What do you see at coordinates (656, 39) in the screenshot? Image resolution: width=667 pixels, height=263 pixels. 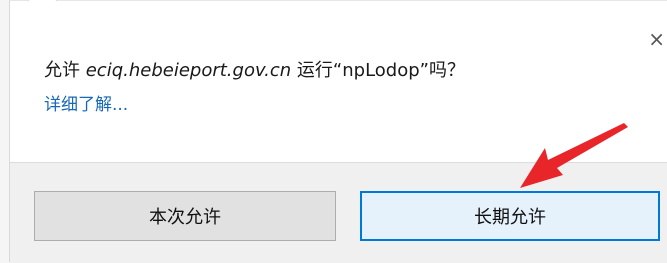 I see `close-icon: ×` at bounding box center [656, 39].